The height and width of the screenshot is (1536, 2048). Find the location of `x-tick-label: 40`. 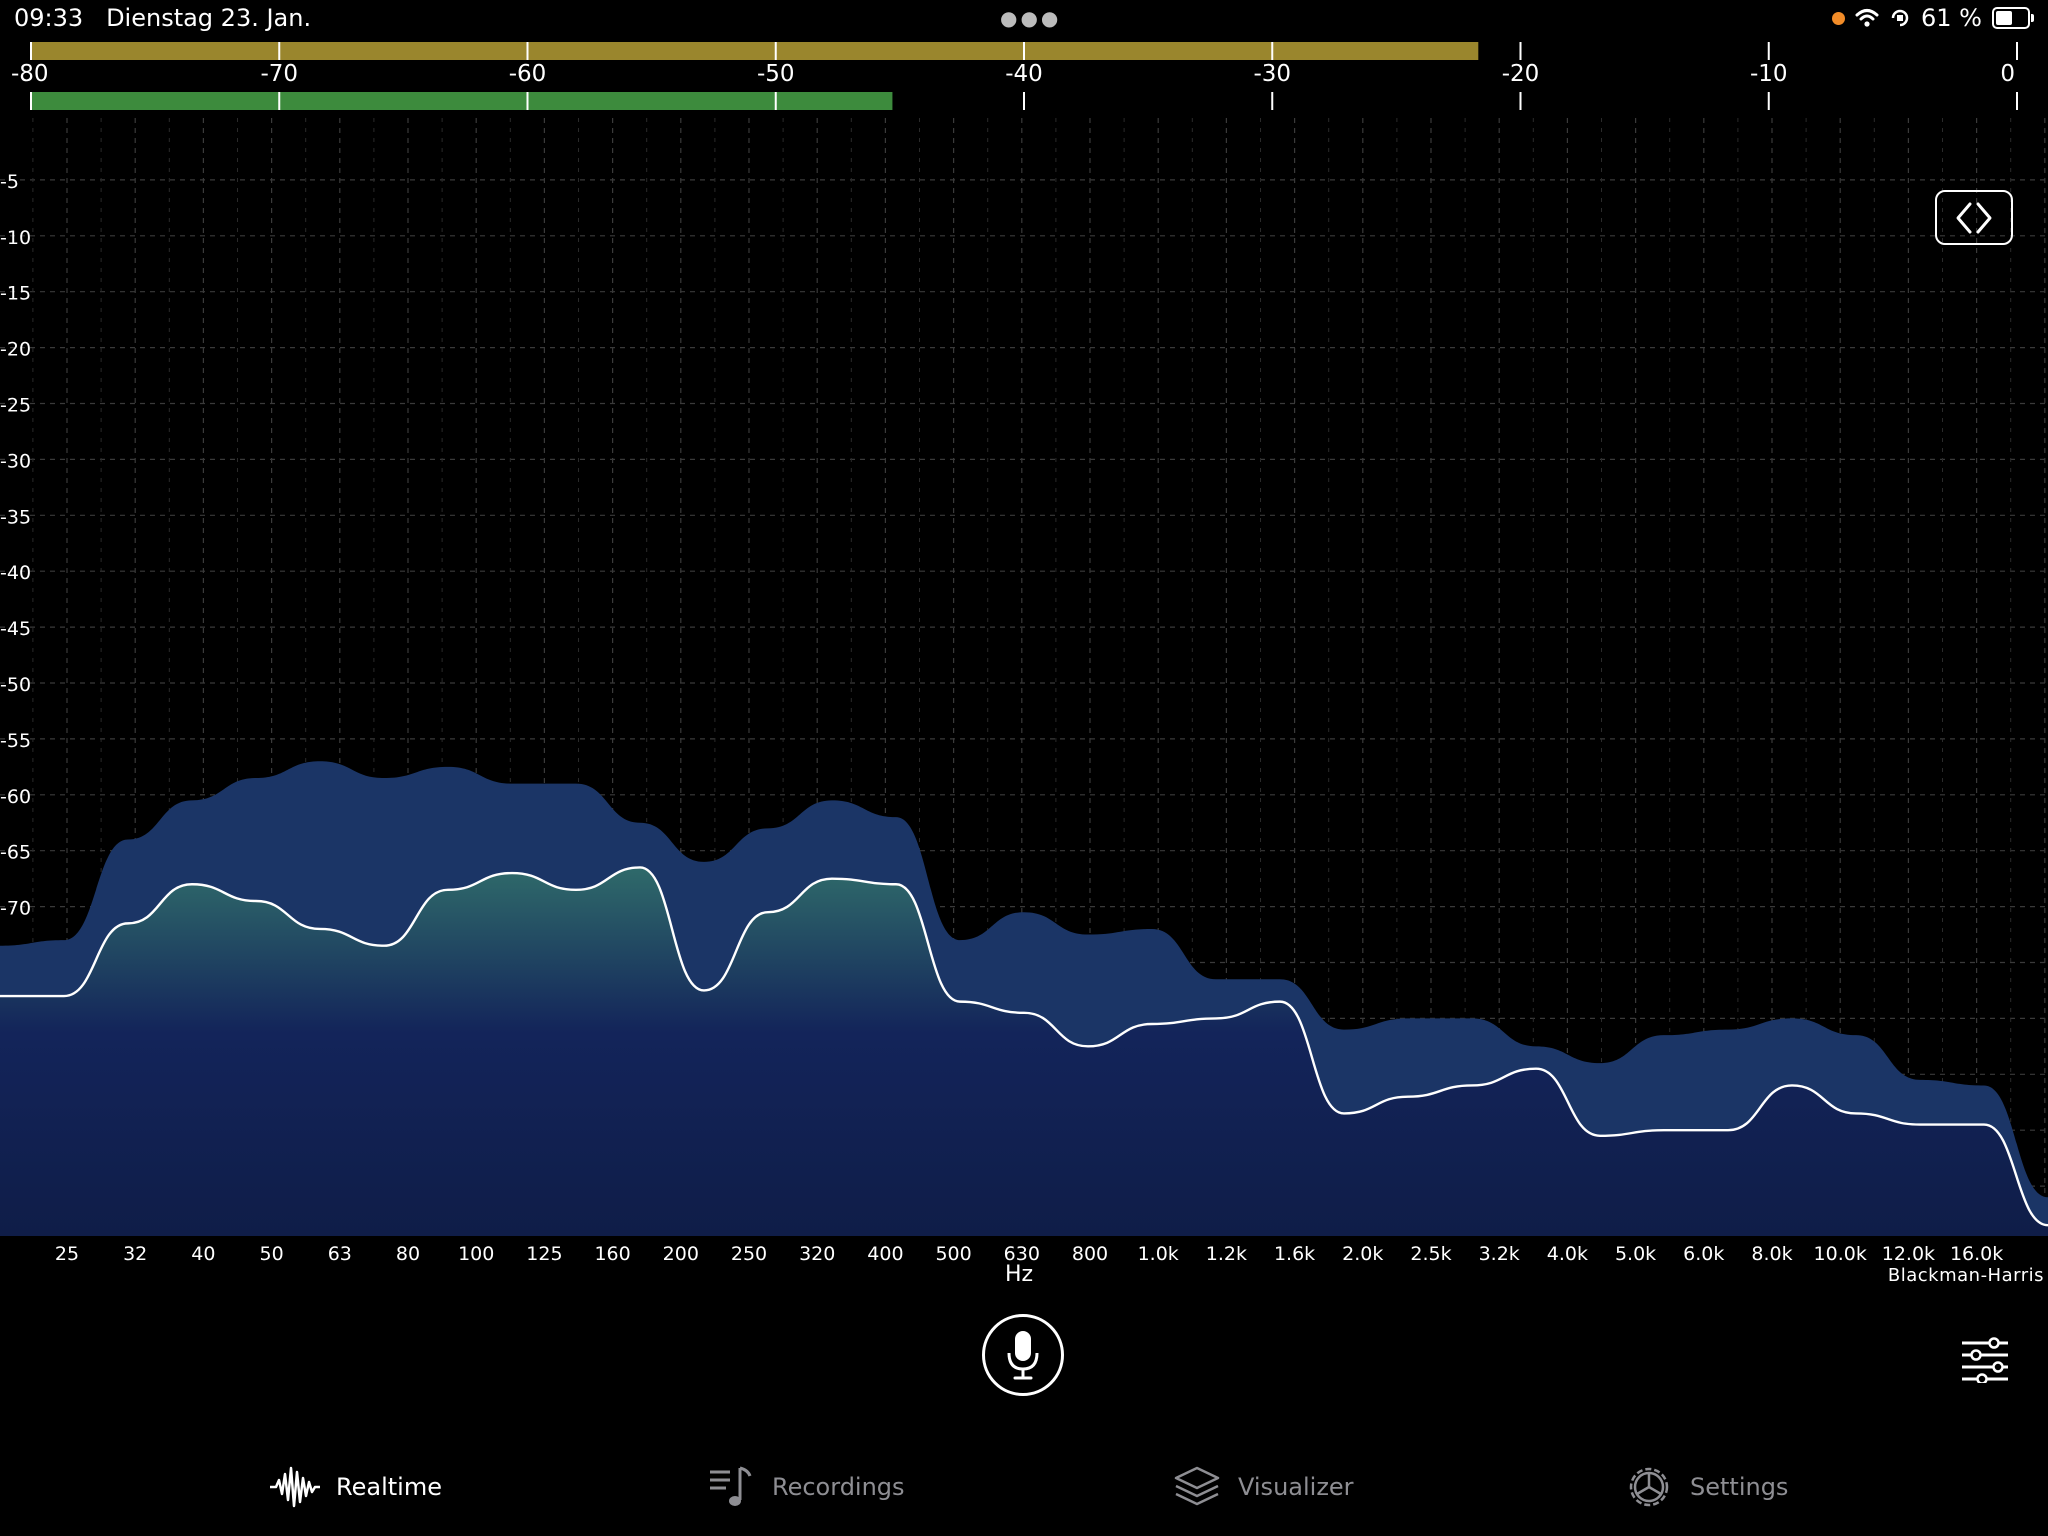

x-tick-label: 40 is located at coordinates (203, 1254).